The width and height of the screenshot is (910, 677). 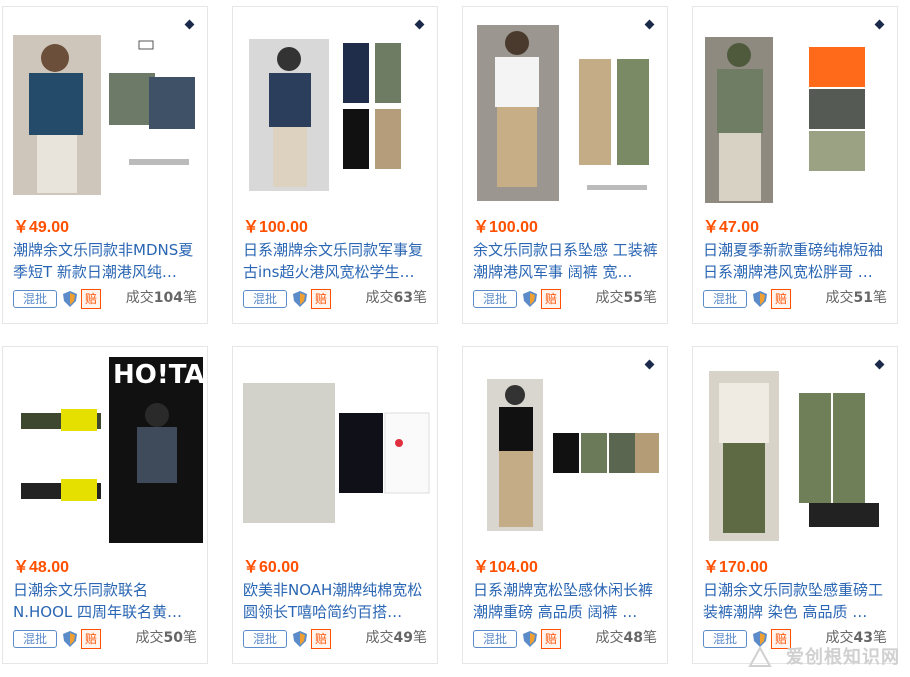 I want to click on product-price: ￥48.00, so click(x=41, y=567).